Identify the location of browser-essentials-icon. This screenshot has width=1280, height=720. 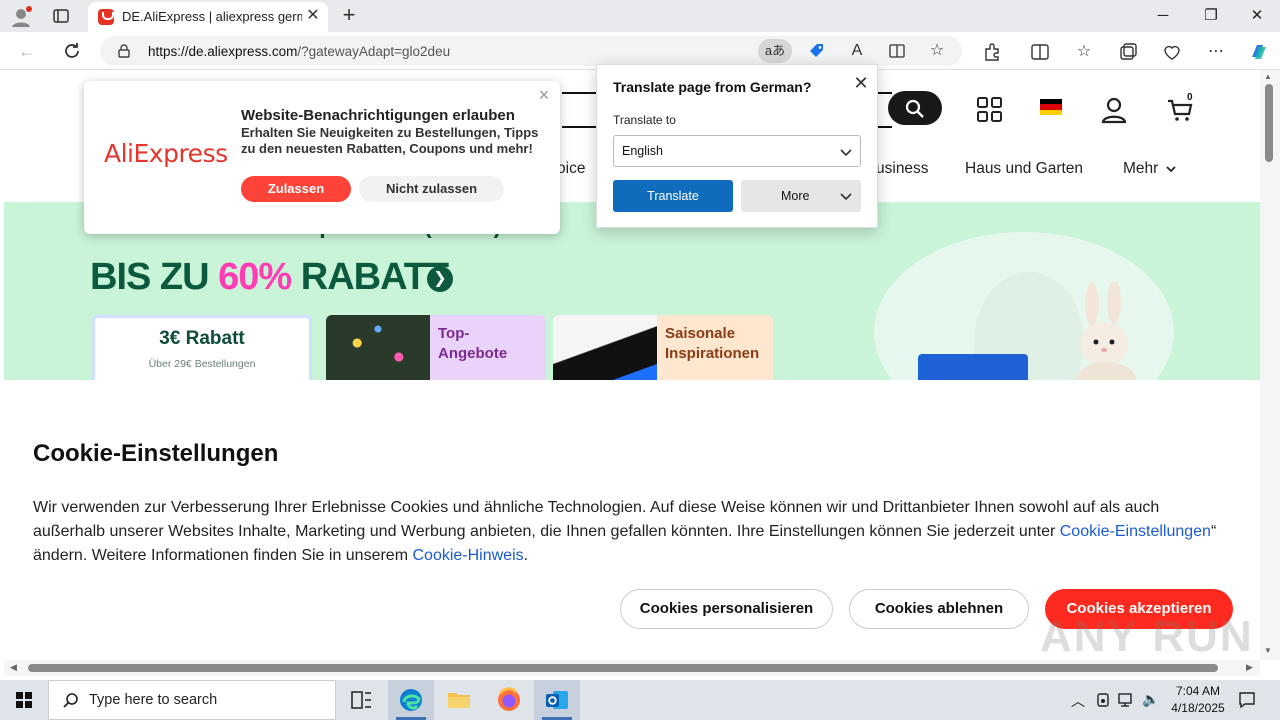
(1172, 52).